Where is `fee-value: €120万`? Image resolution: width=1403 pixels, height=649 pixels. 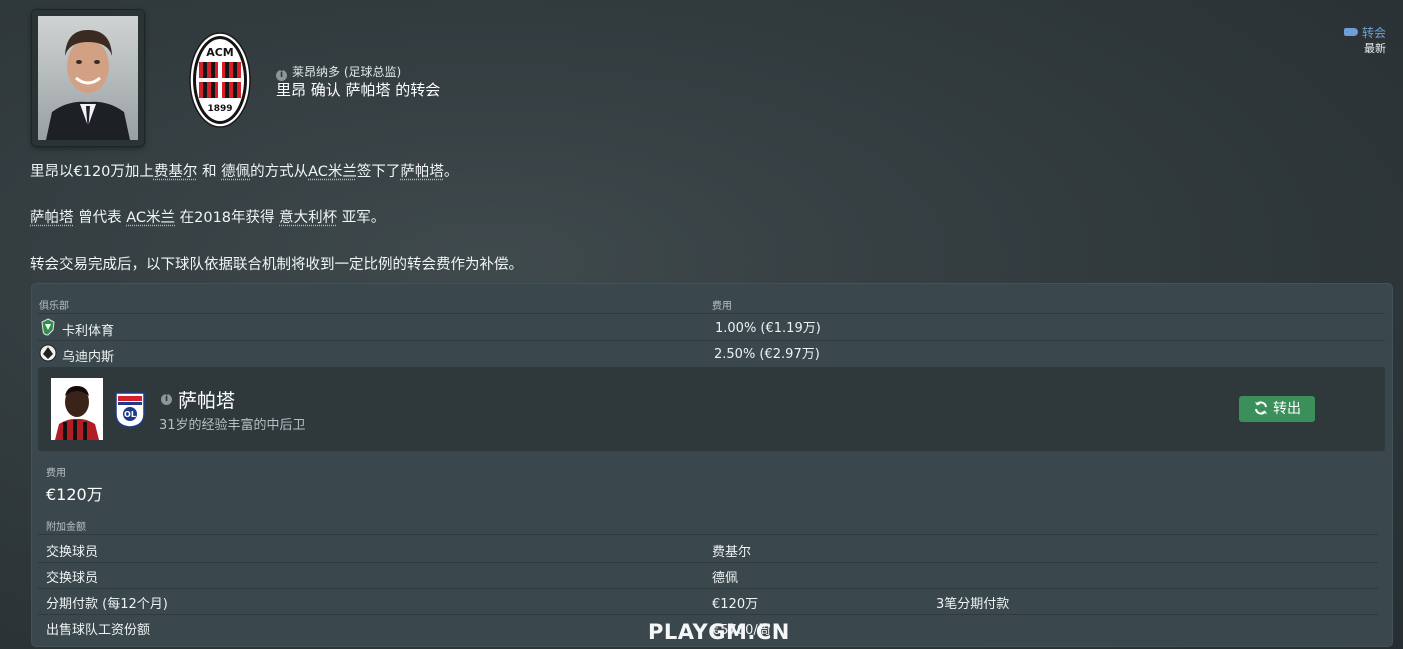 fee-value: €120万 is located at coordinates (74, 494).